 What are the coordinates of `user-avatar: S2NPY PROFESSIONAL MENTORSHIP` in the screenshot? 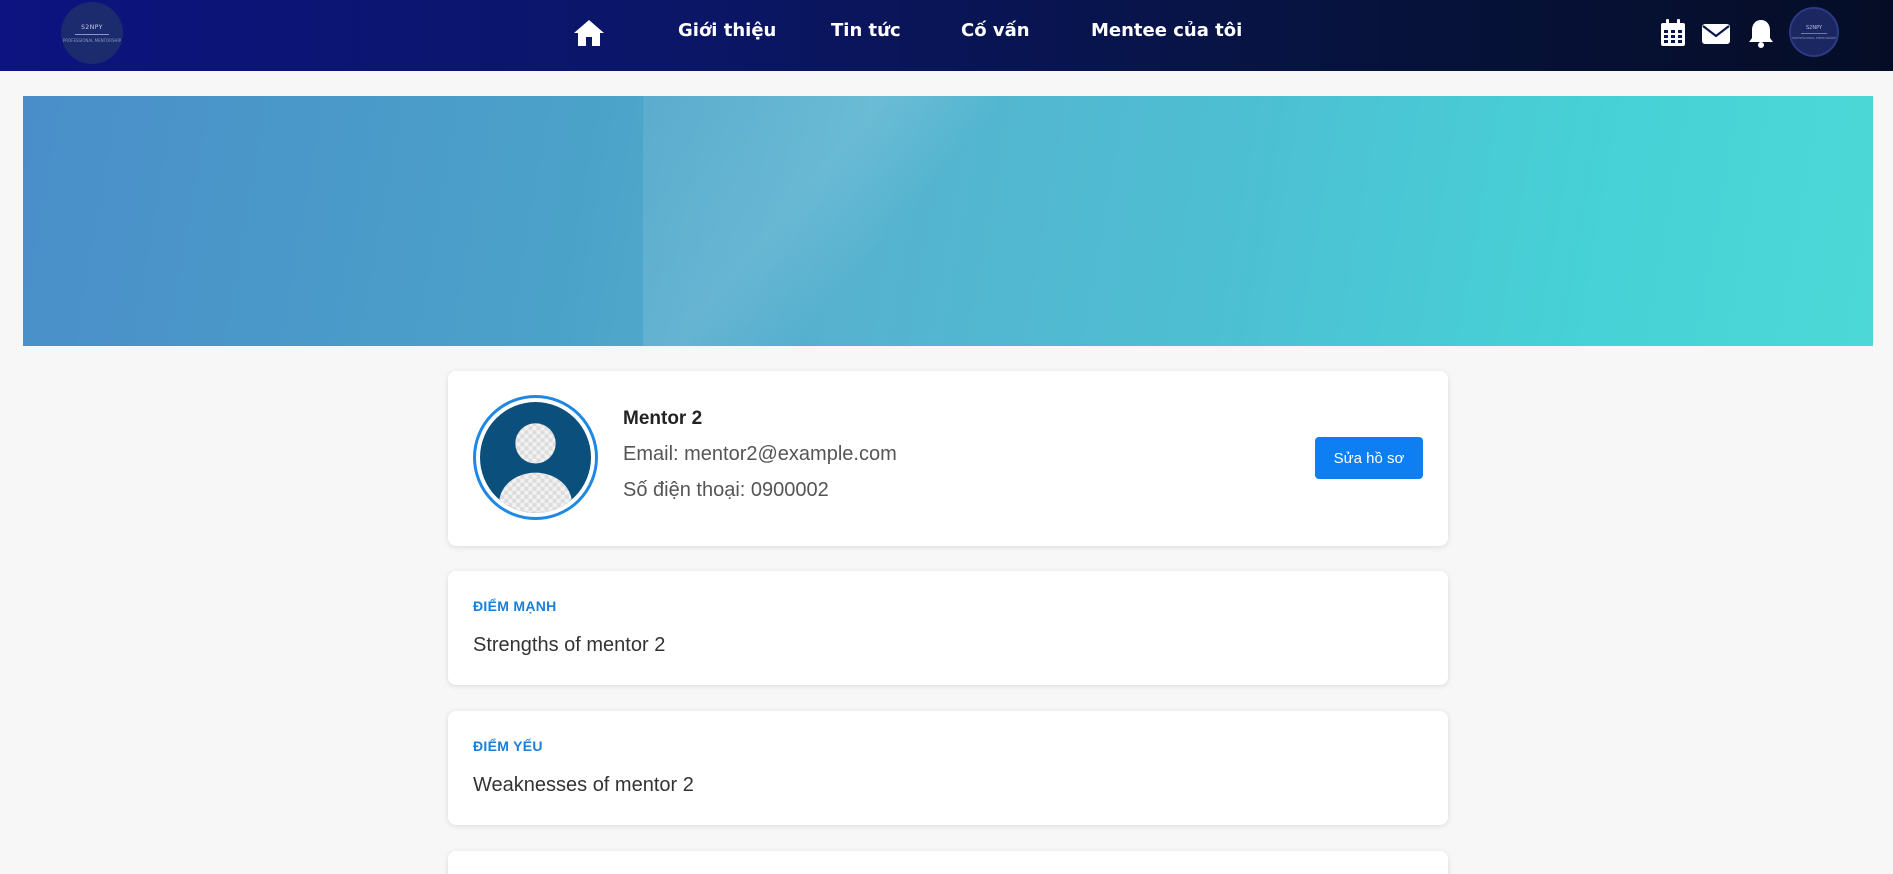 It's located at (1814, 32).